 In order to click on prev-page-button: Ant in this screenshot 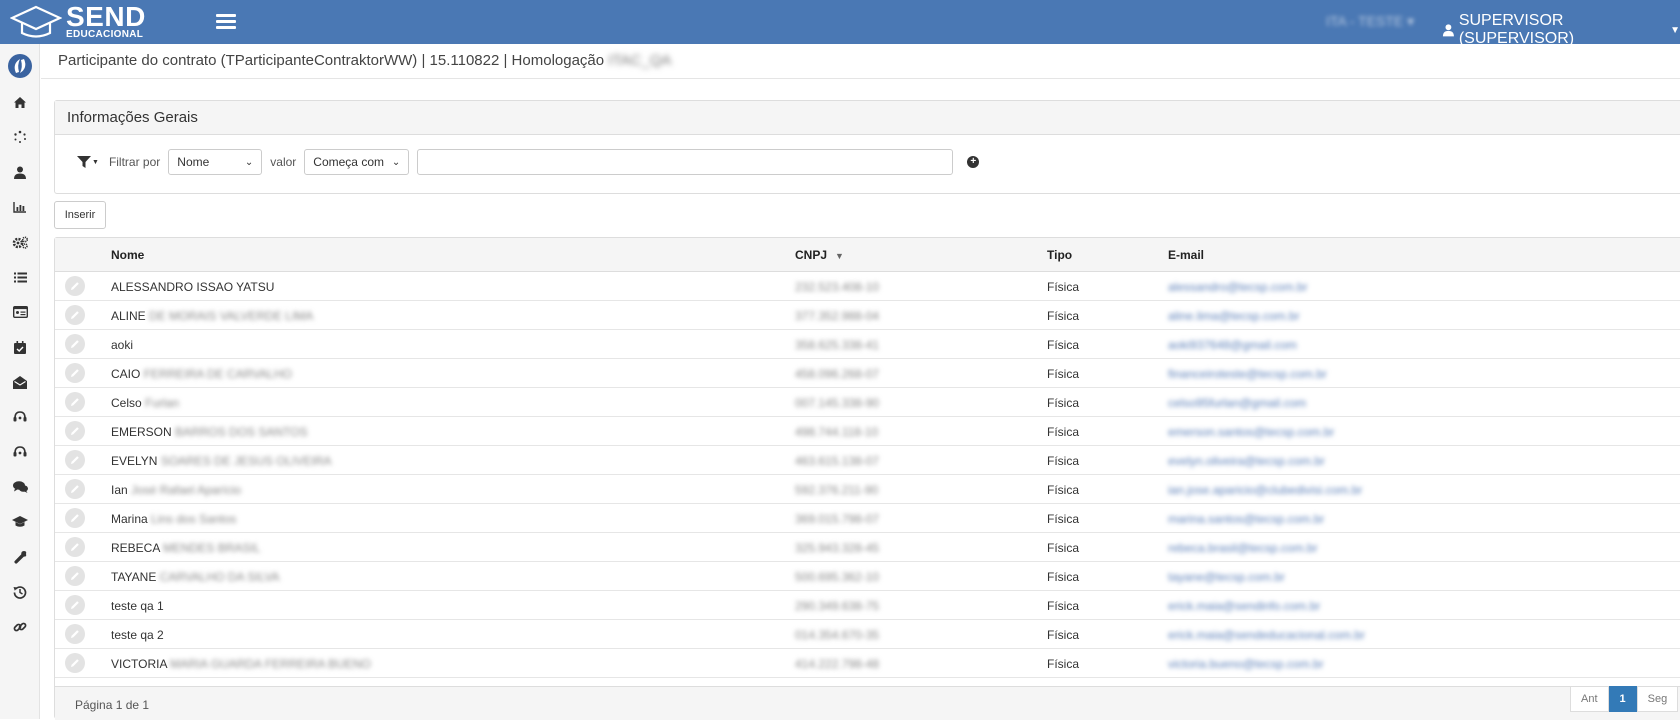, I will do `click(1589, 699)`.